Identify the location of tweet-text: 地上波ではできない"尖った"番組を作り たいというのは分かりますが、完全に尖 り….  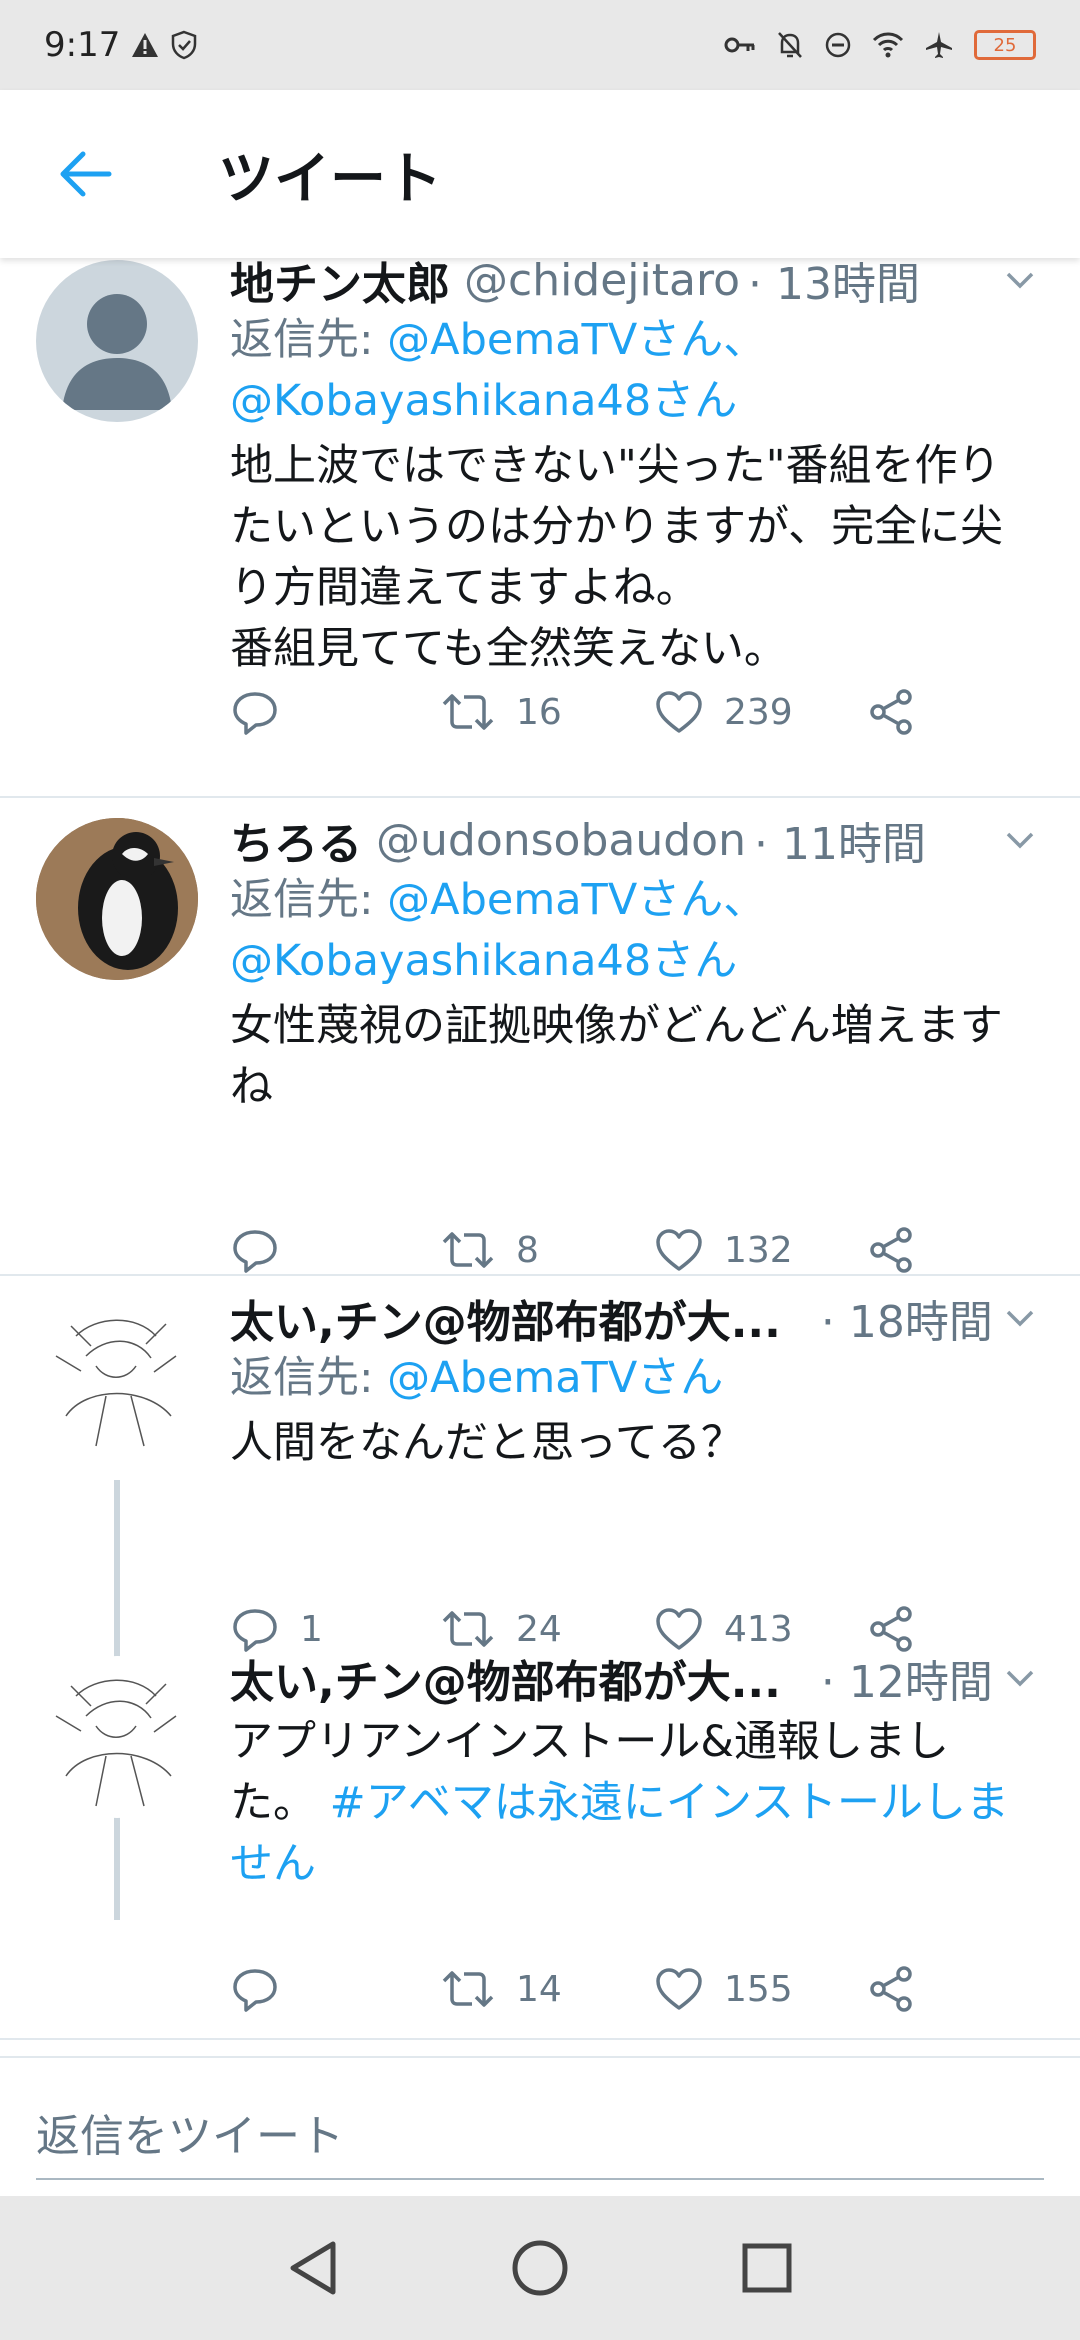
(617, 557).